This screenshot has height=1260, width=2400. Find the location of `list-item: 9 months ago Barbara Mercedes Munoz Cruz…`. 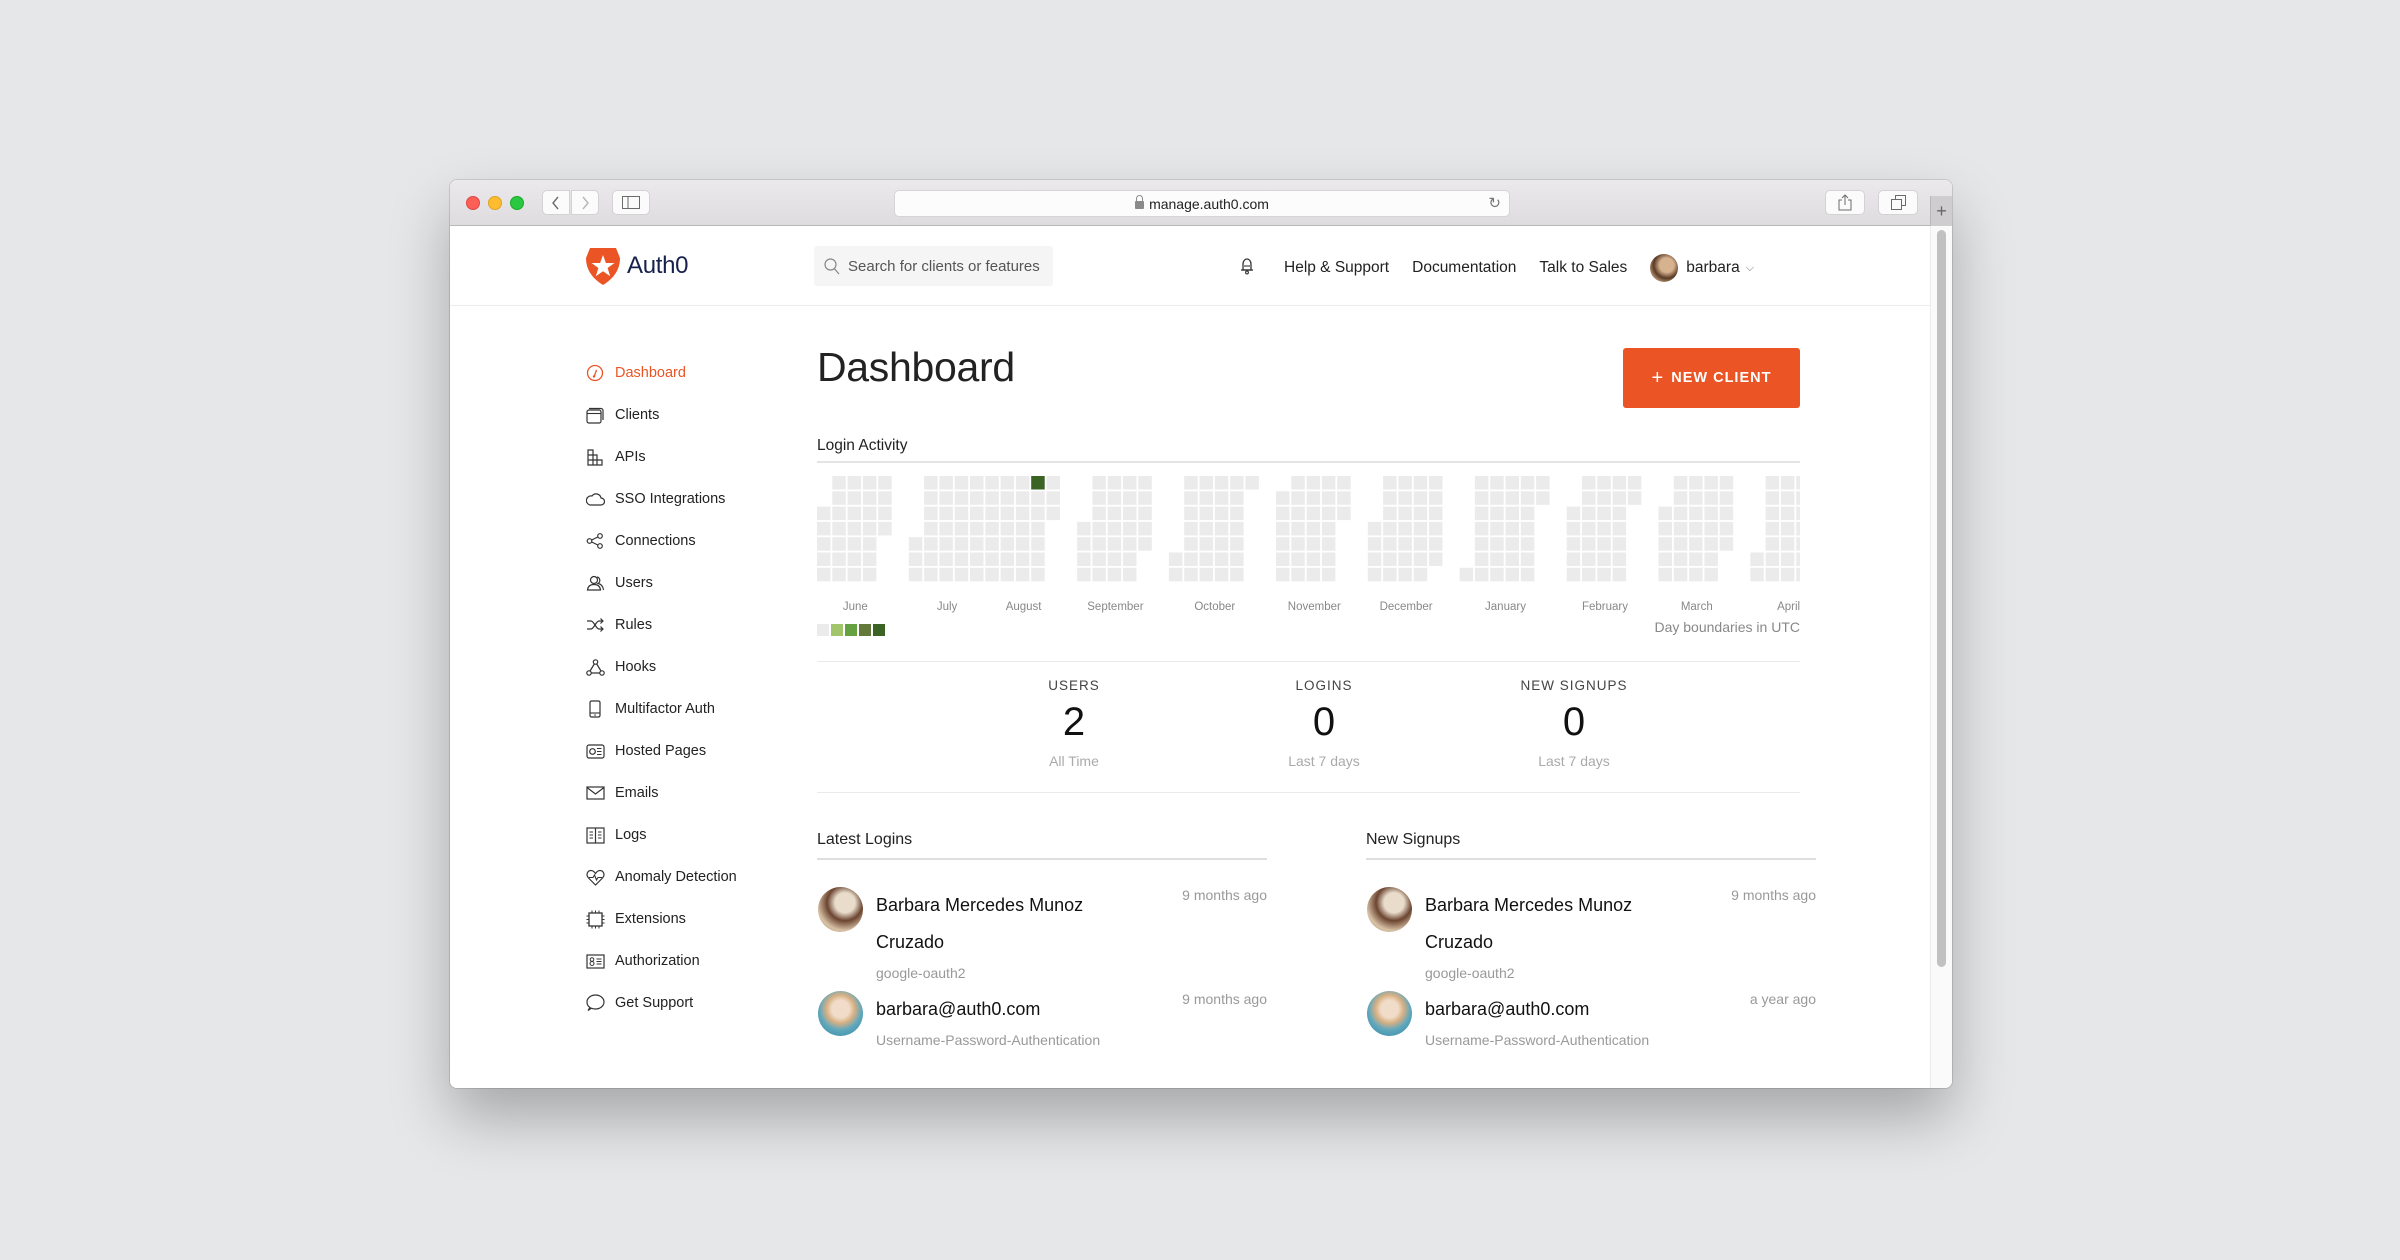

list-item: 9 months ago Barbara Mercedes Munoz Cruz… is located at coordinates (1042, 925).